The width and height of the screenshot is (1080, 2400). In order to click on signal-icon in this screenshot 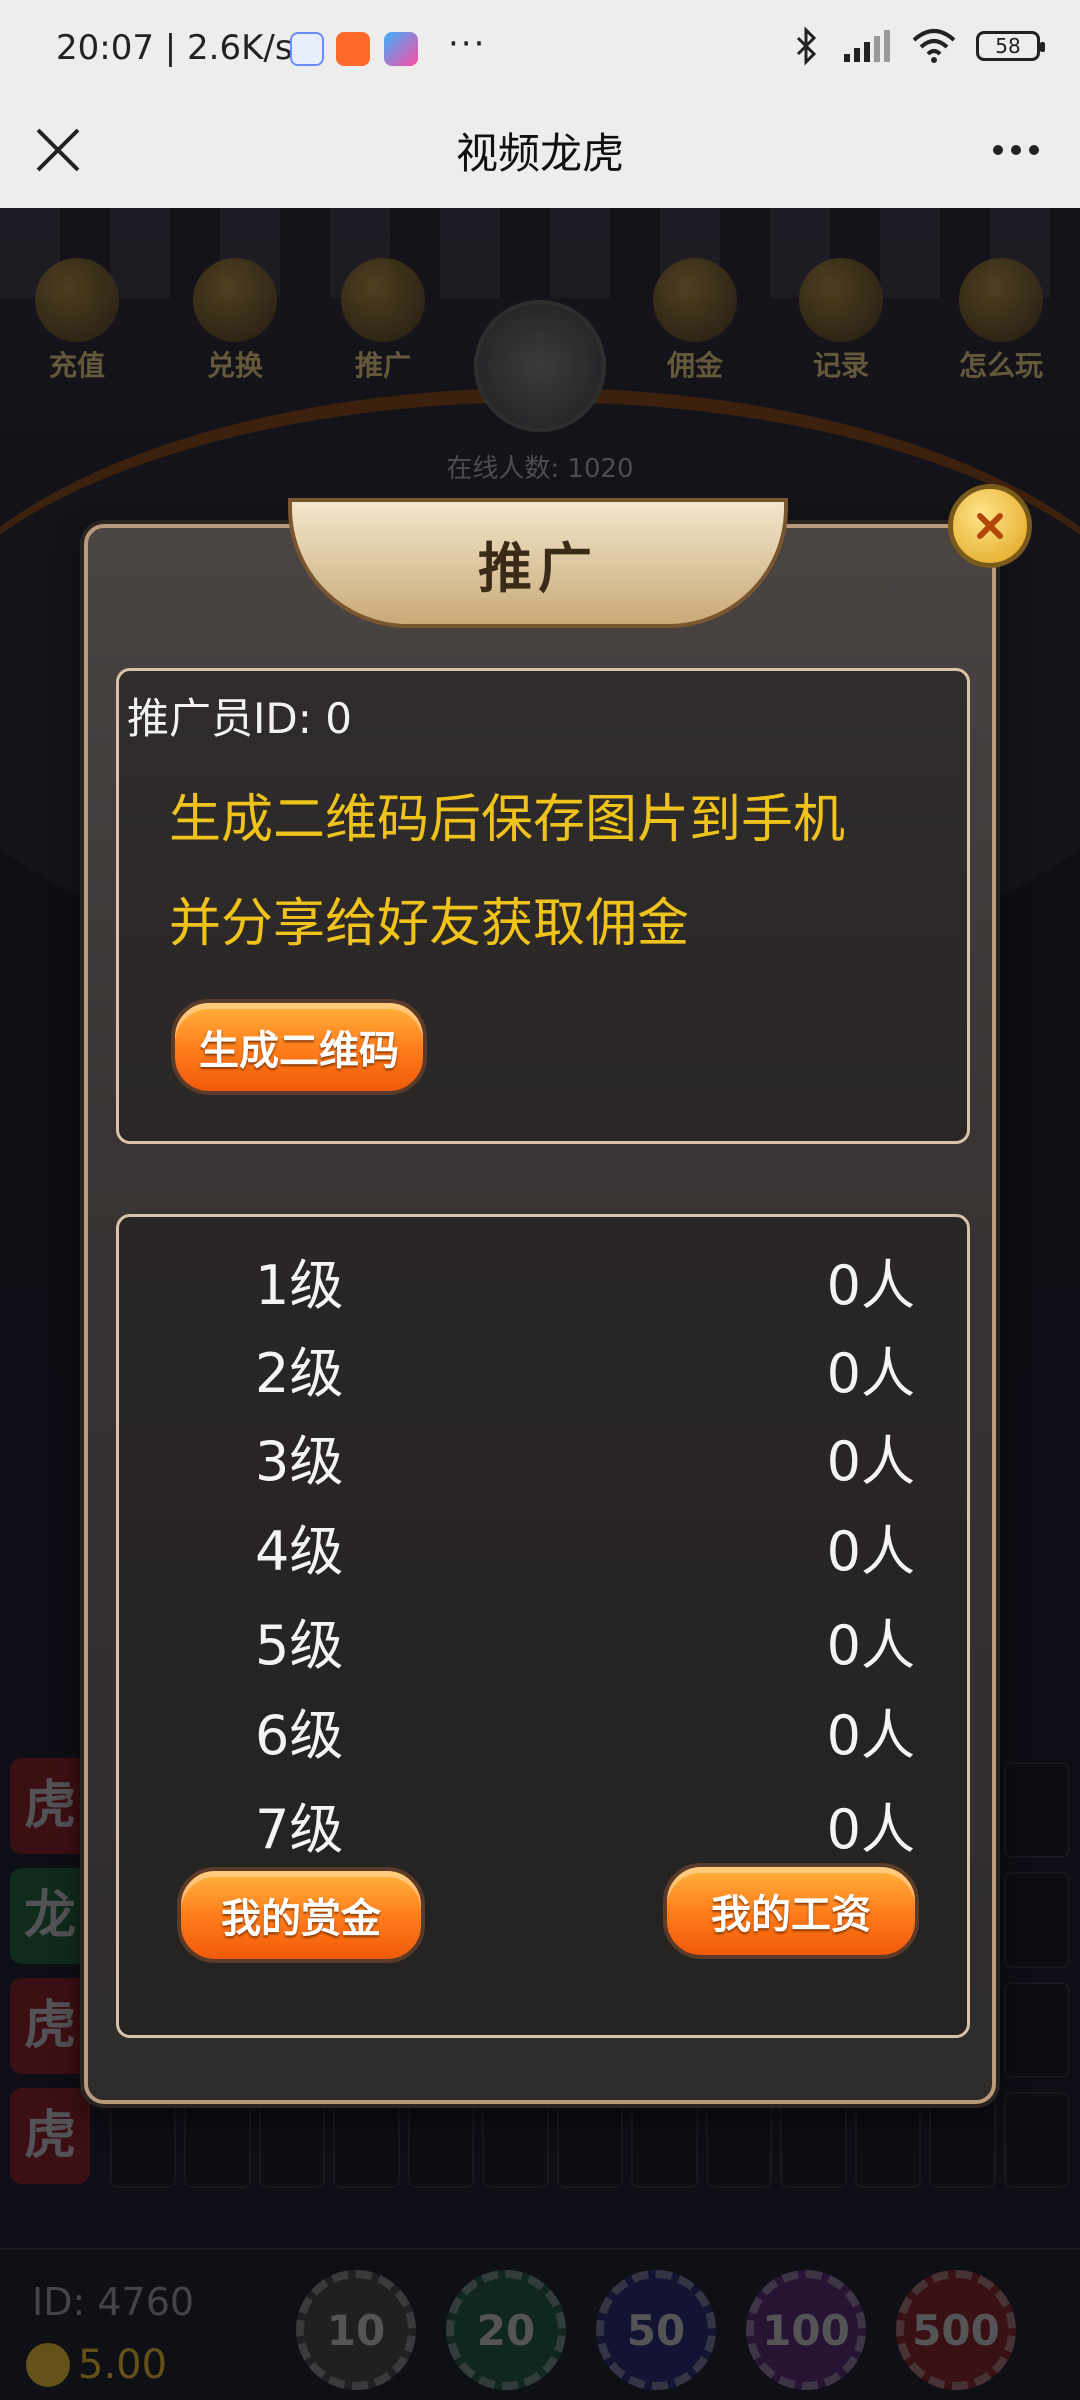, I will do `click(867, 46)`.